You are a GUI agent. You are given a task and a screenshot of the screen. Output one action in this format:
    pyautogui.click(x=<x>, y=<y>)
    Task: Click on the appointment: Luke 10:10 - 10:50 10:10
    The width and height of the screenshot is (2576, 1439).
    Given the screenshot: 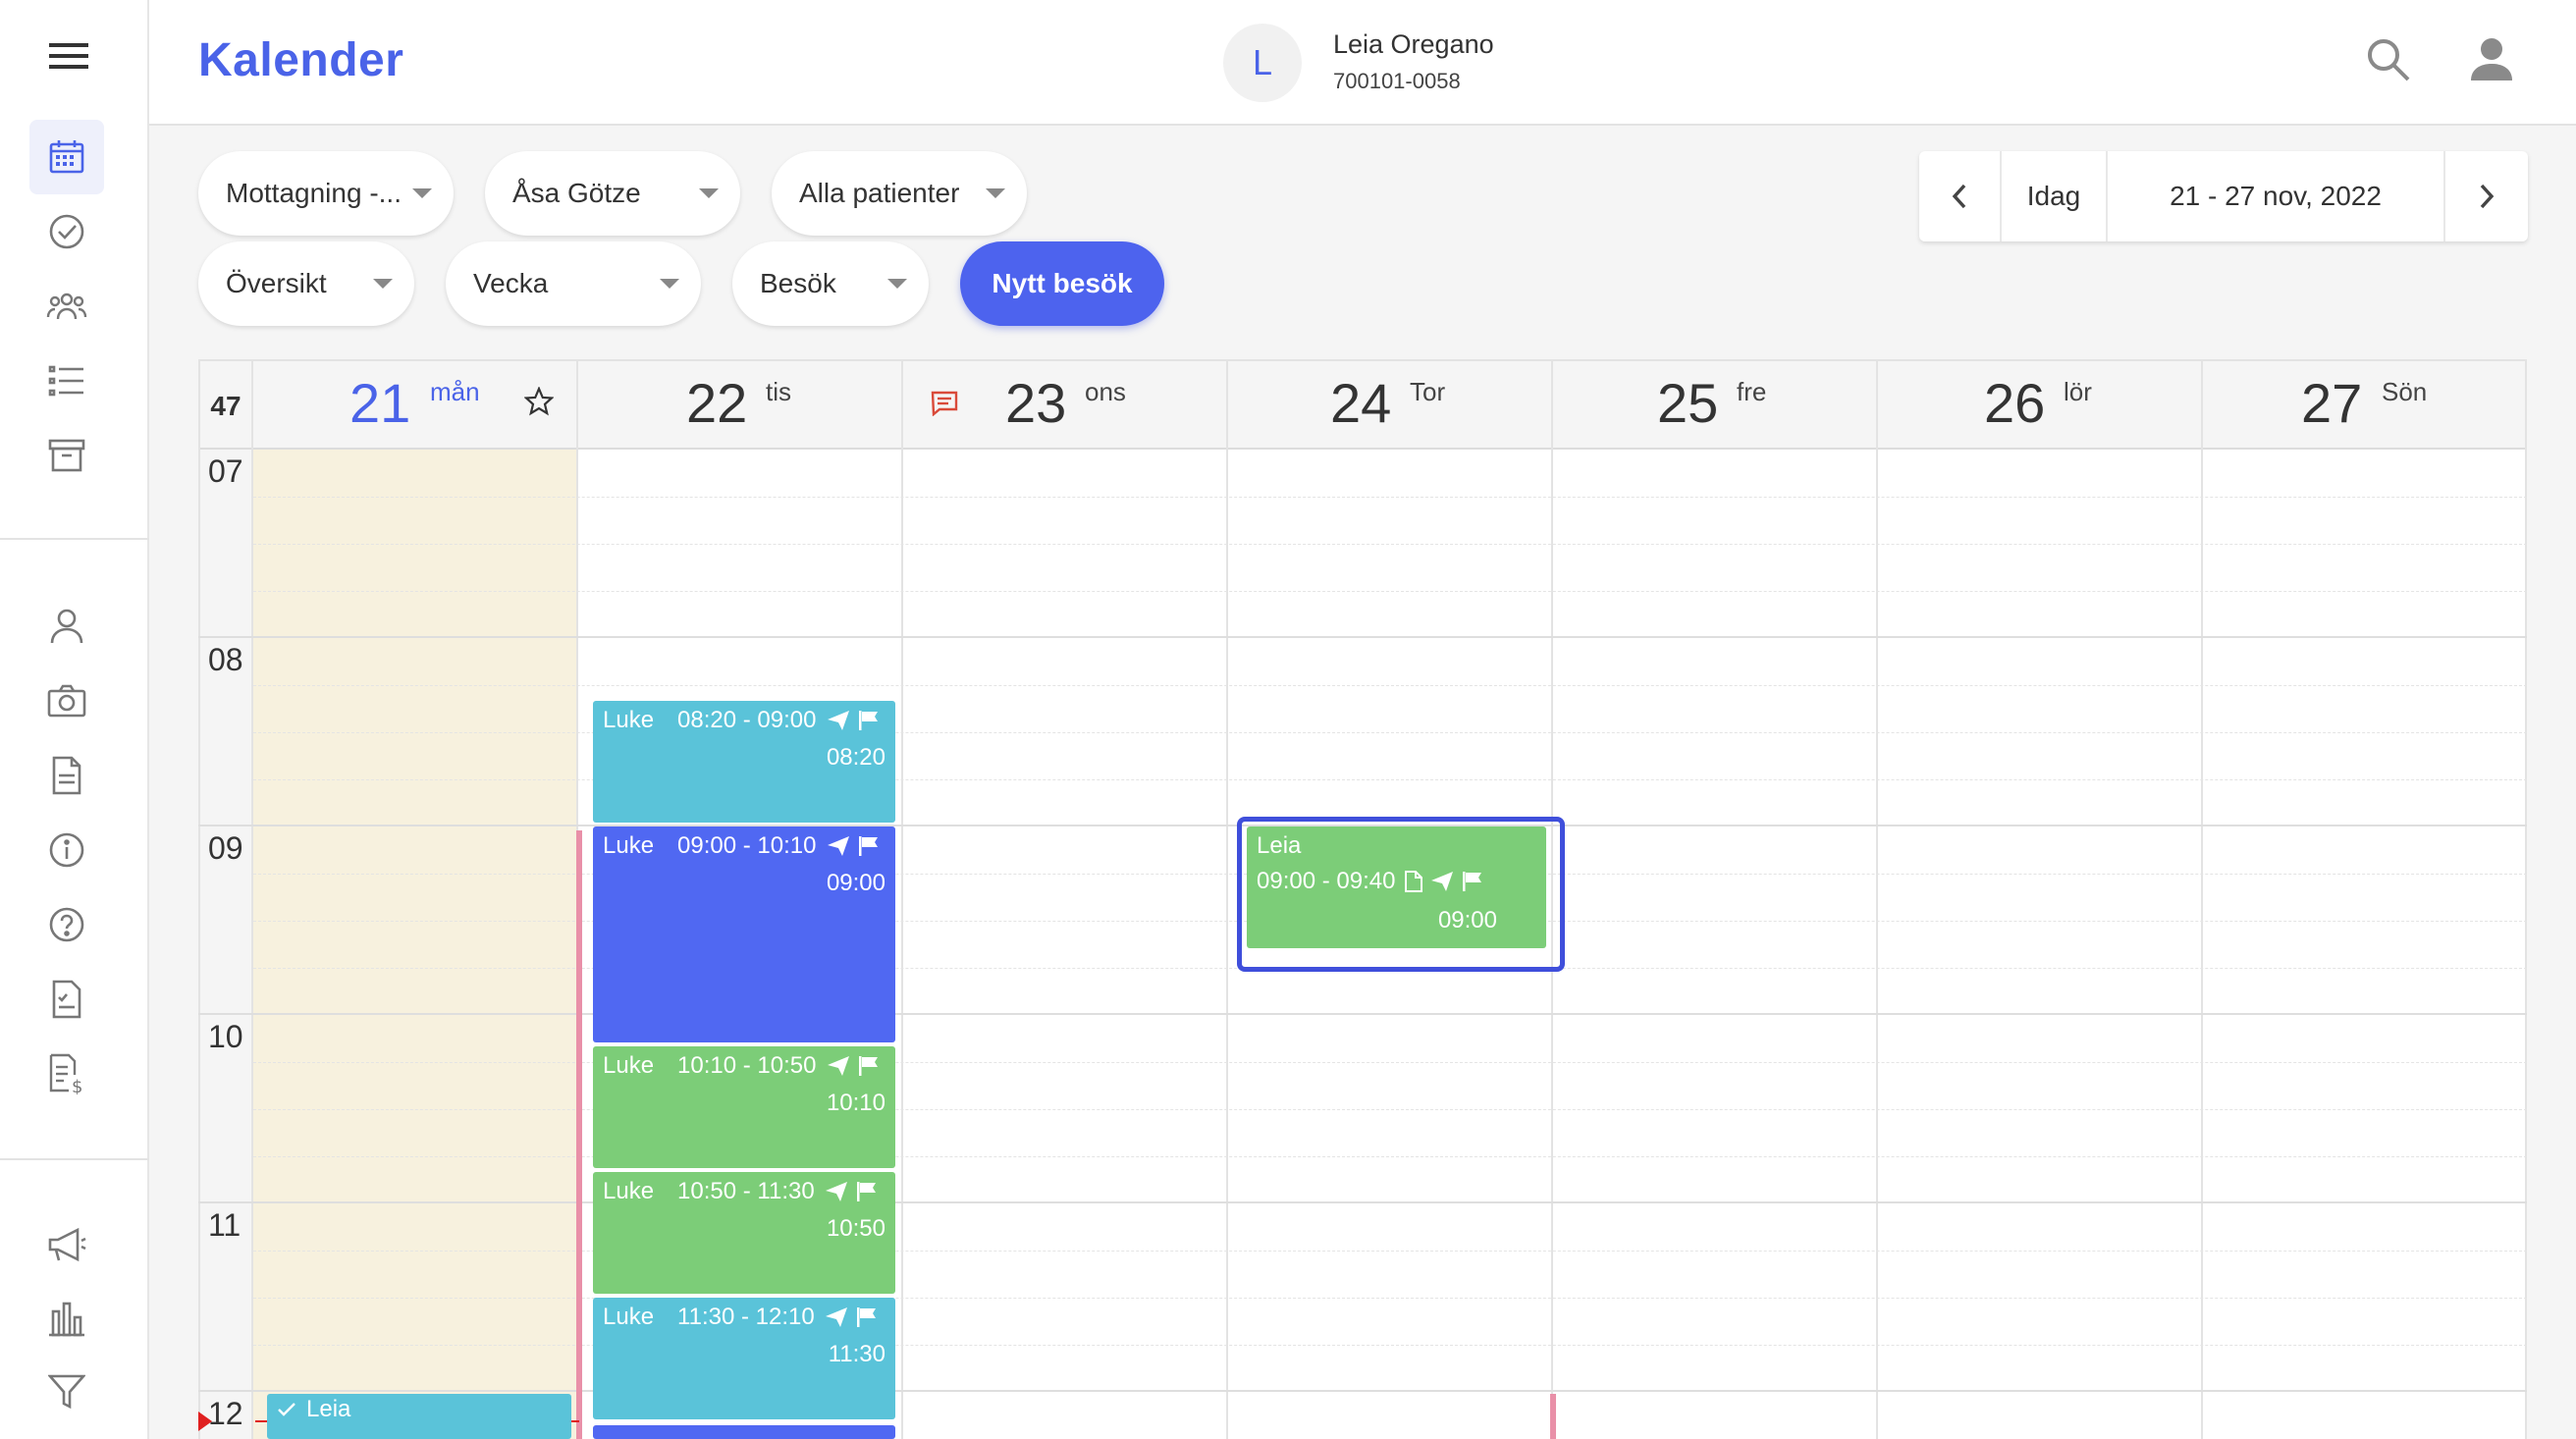 What is the action you would take?
    pyautogui.click(x=744, y=1107)
    